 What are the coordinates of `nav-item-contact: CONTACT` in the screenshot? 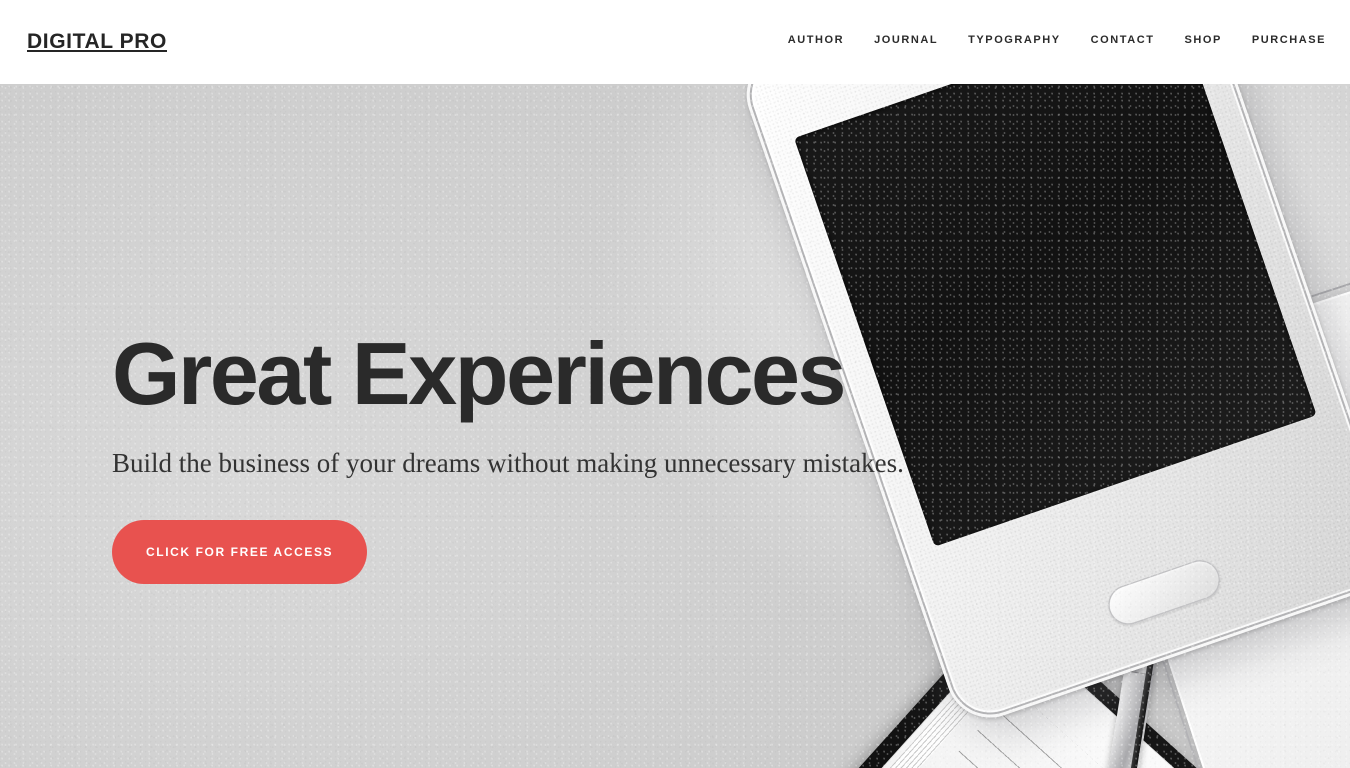 It's located at (1123, 40).